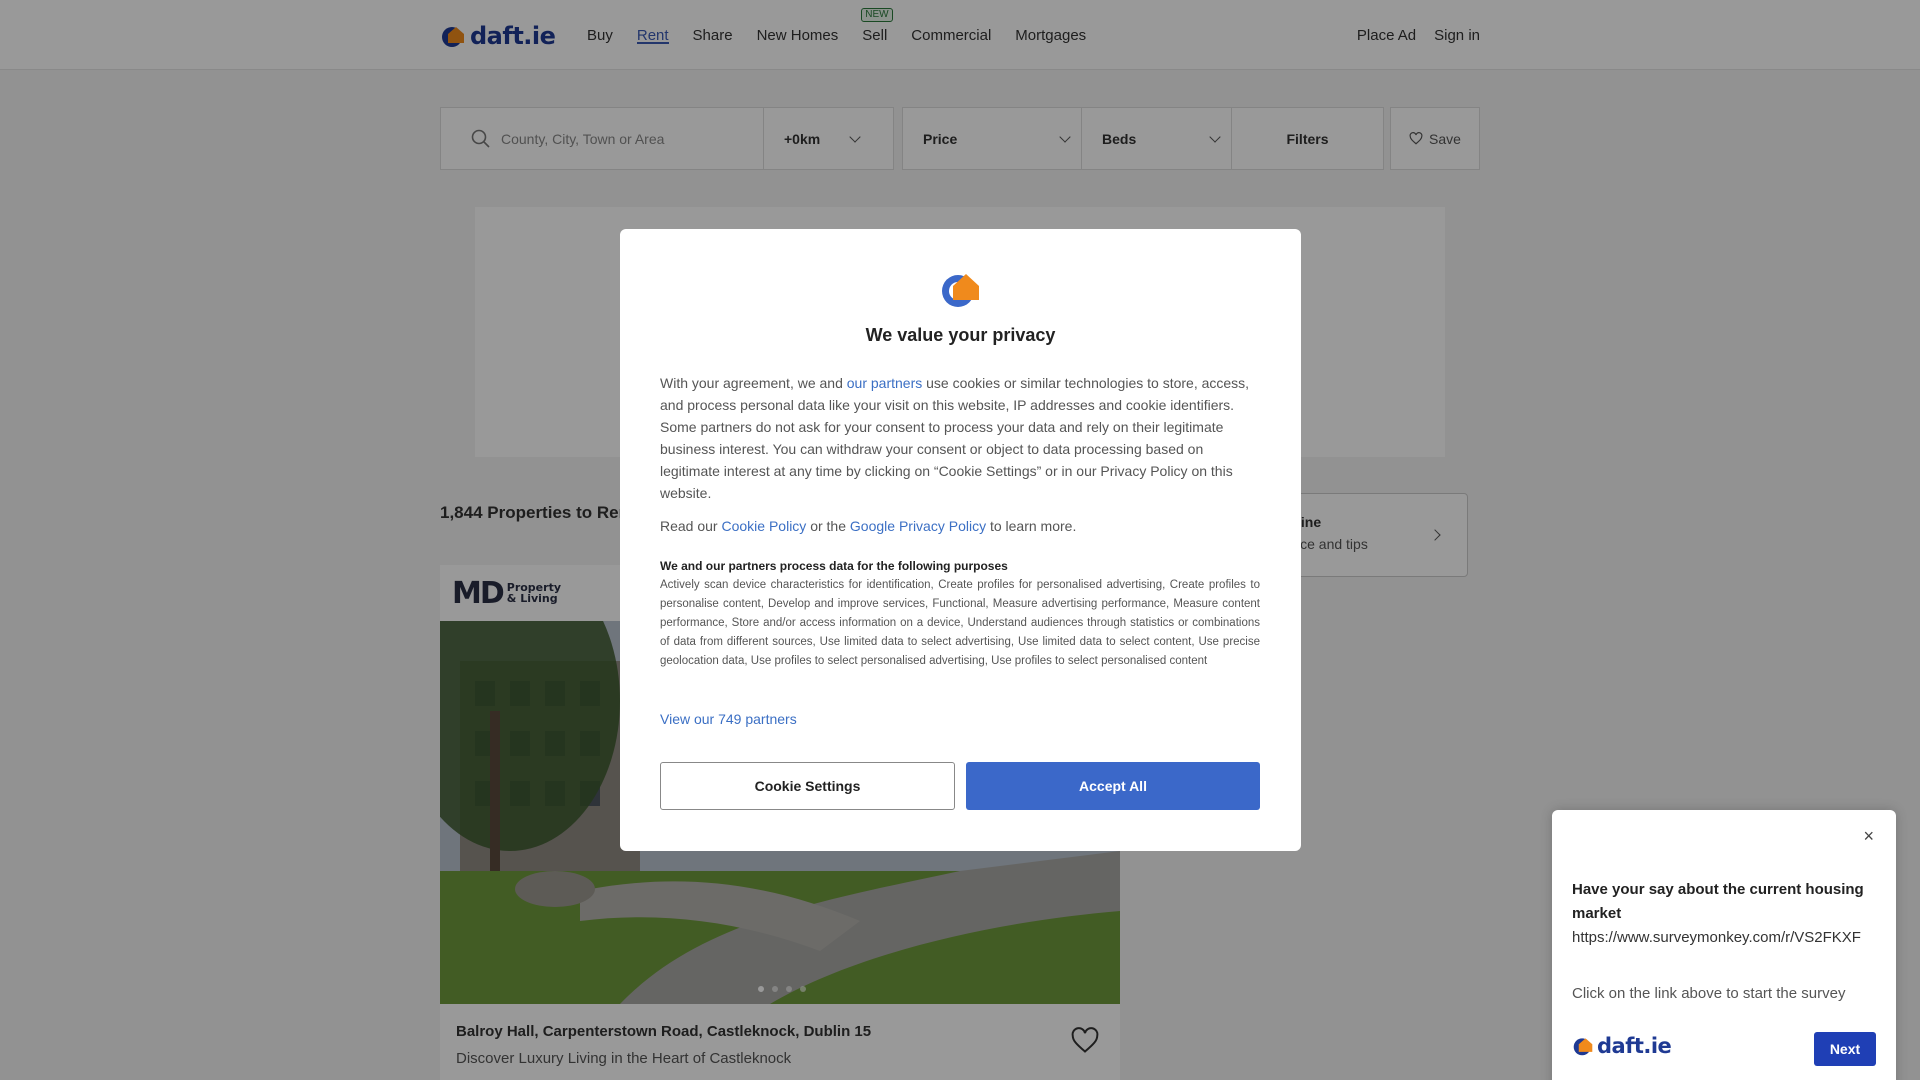 This screenshot has height=1080, width=1920. Describe the element at coordinates (918, 526) in the screenshot. I see `google-privacy-policy-link: Google Privacy Policy` at that location.